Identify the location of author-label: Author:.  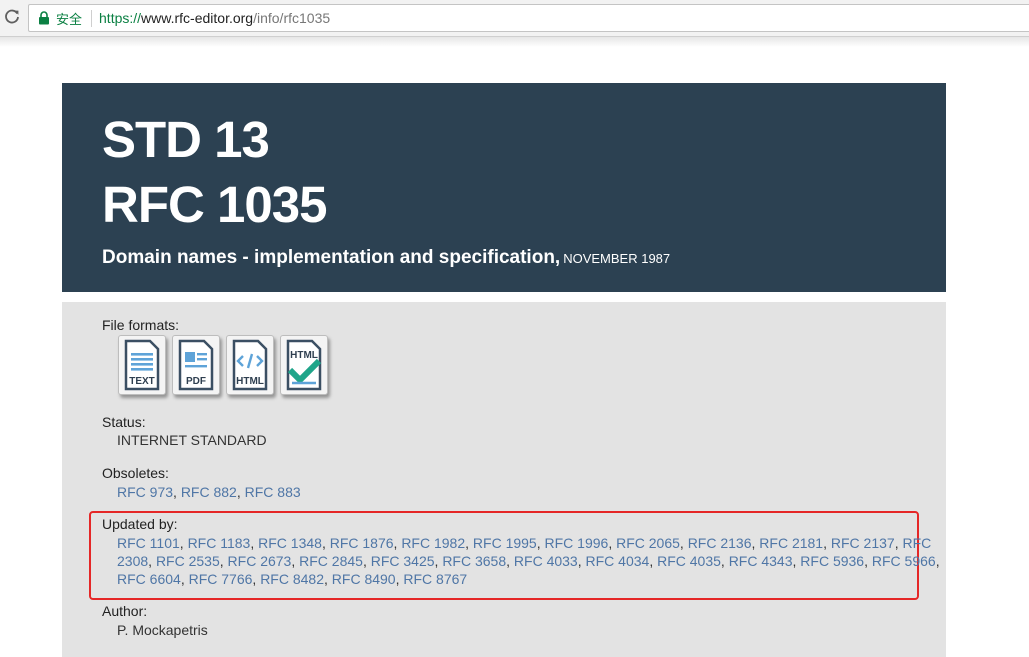
(125, 611).